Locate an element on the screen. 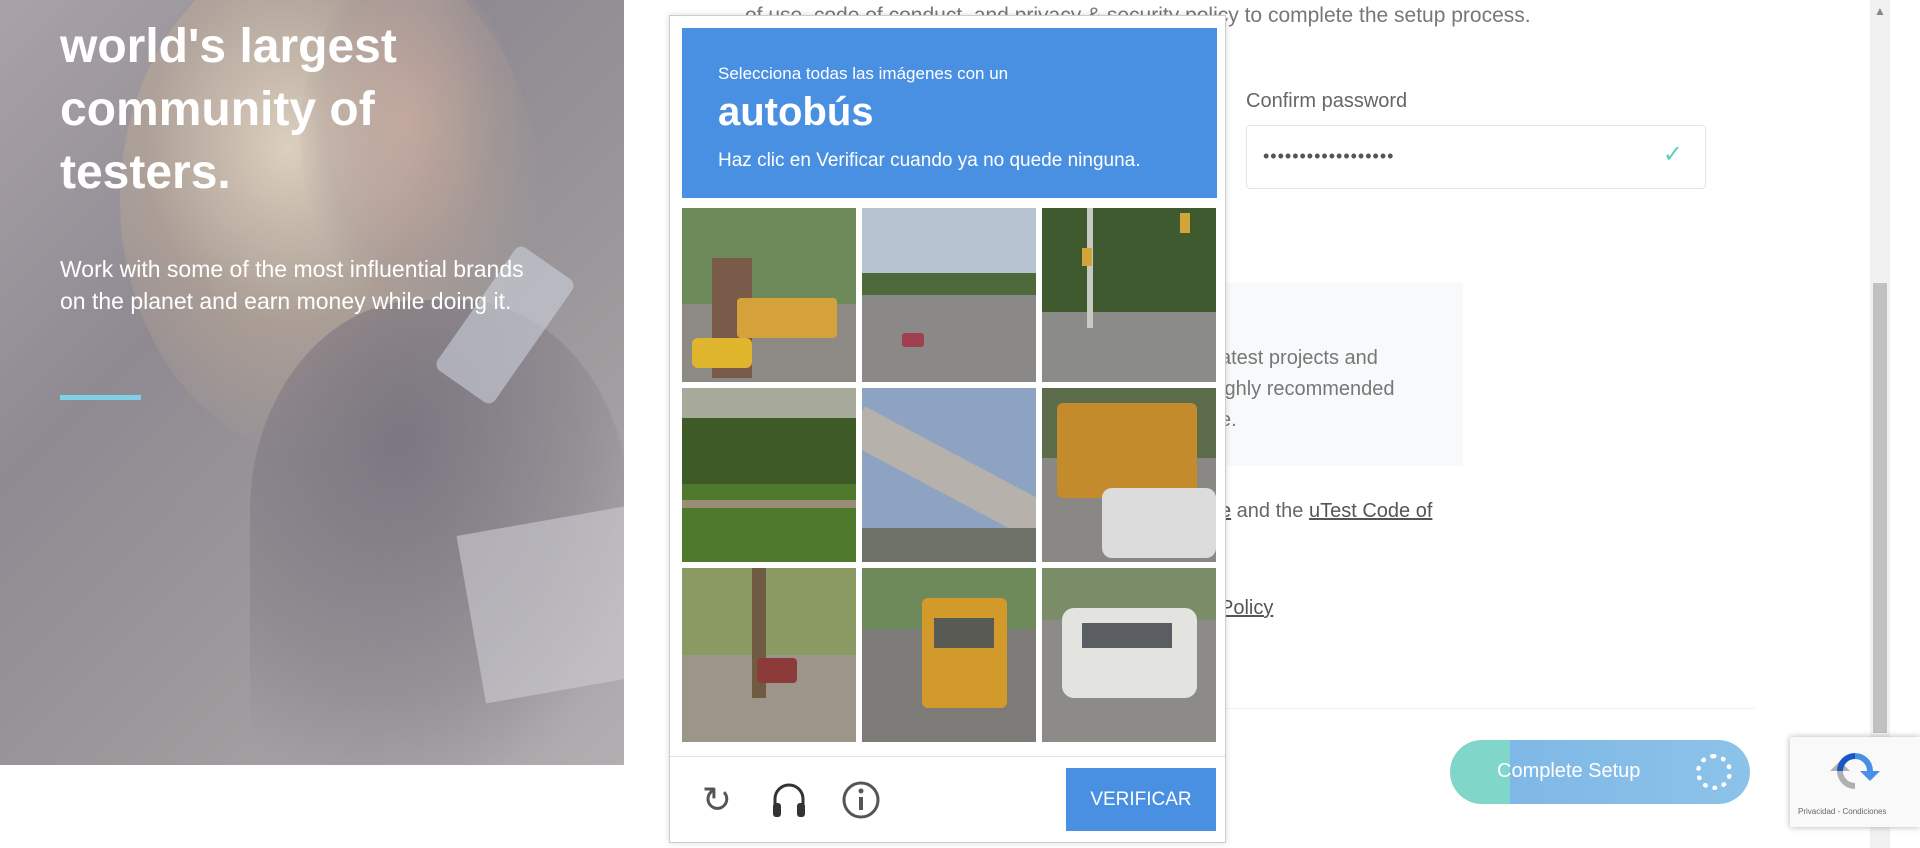 The image size is (1920, 848). divider is located at coordinates (1462, 708).